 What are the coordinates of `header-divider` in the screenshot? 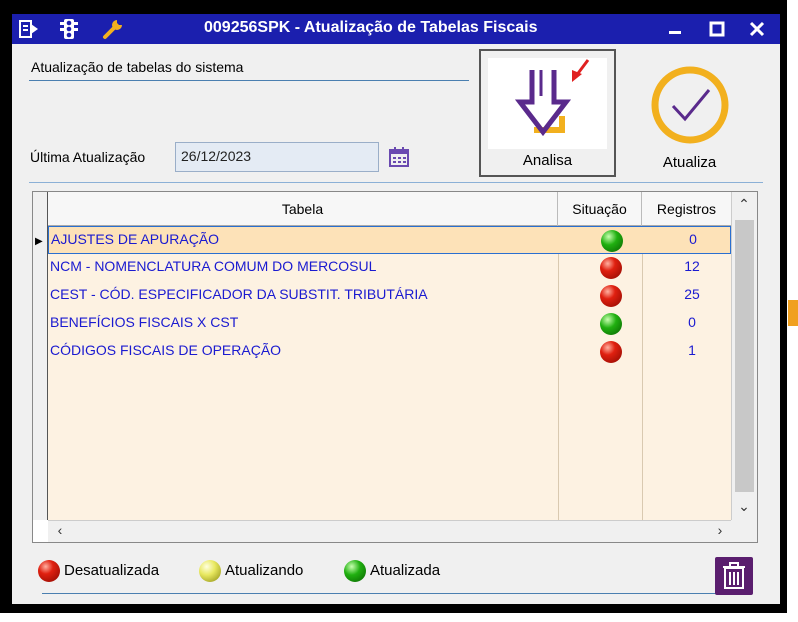 It's located at (396, 182).